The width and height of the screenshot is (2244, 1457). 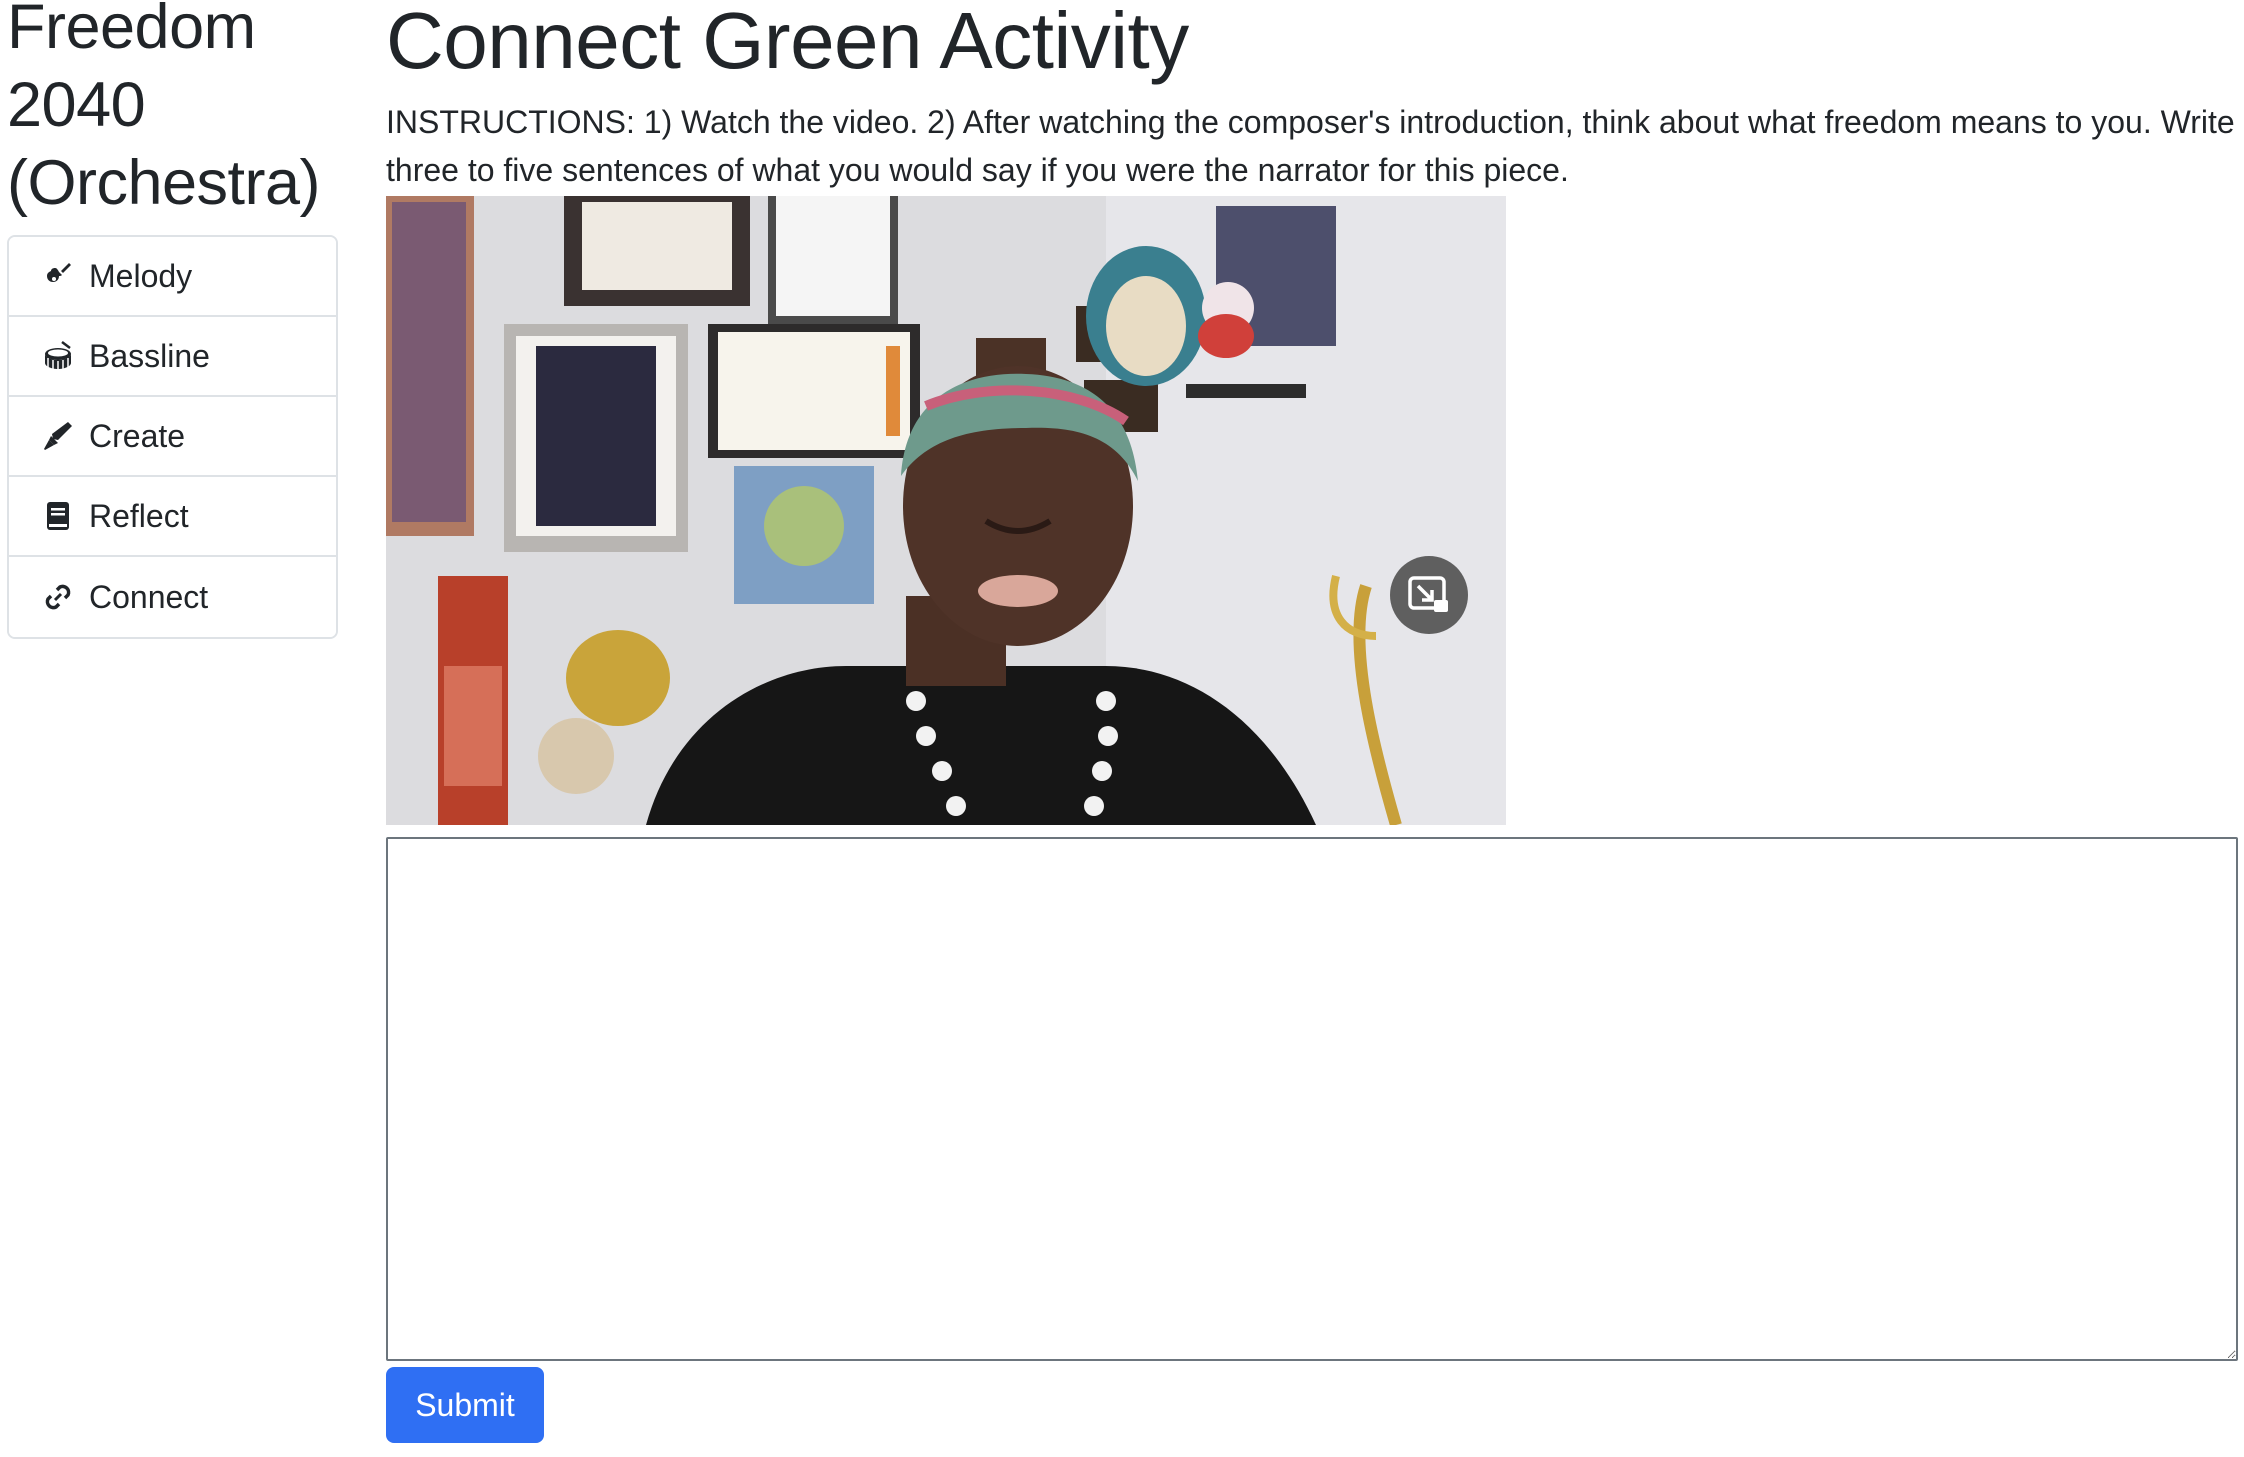 I want to click on sidebar-item-reflect: Reflect, so click(x=172, y=517).